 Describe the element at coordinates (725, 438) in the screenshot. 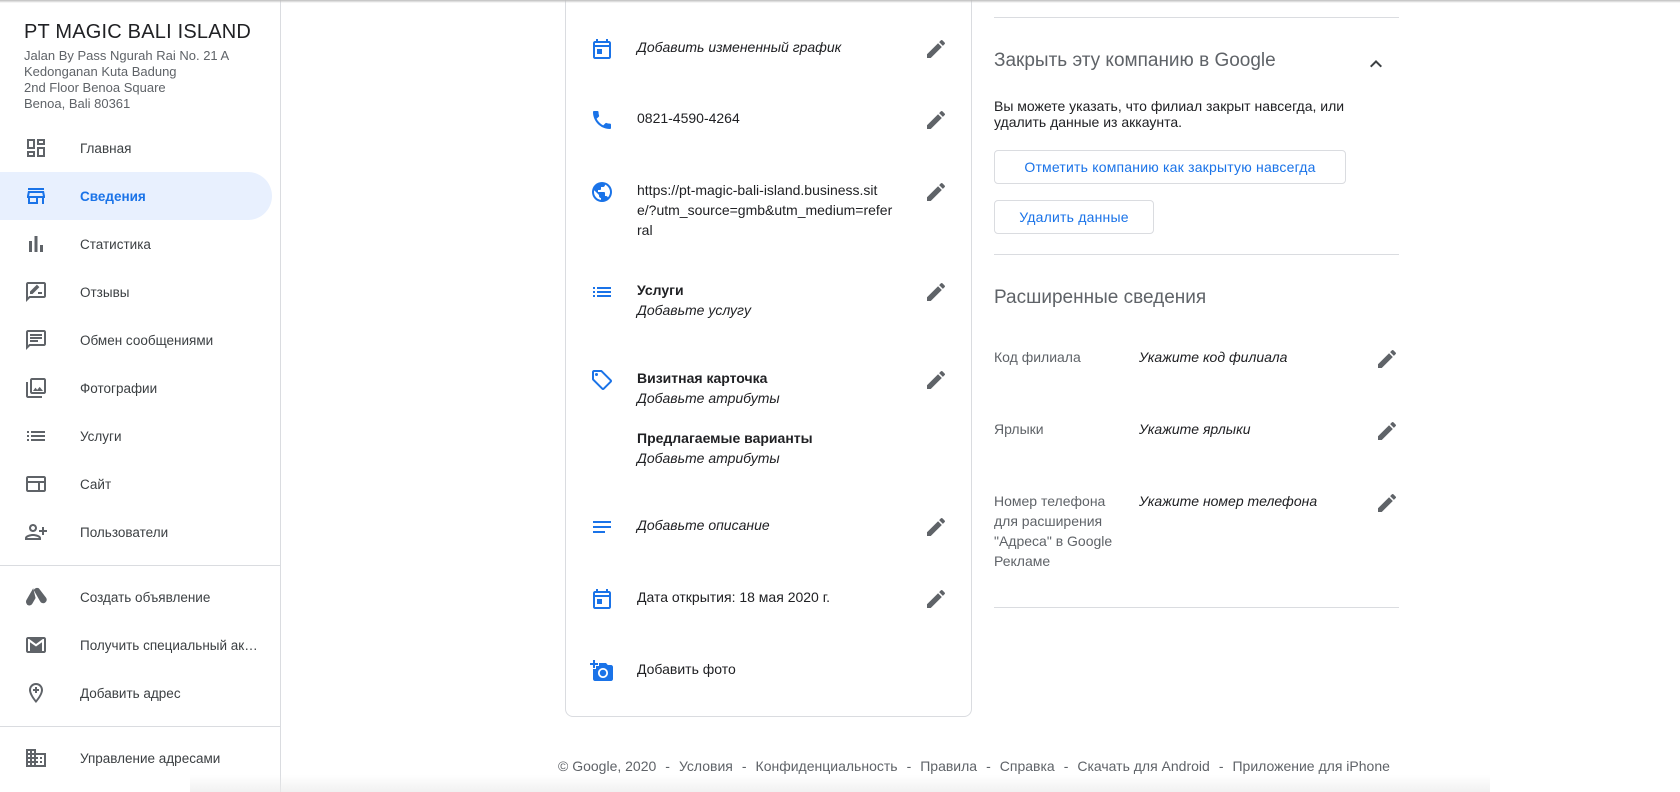

I see `suggested-title: Предлагаемые варианты` at that location.